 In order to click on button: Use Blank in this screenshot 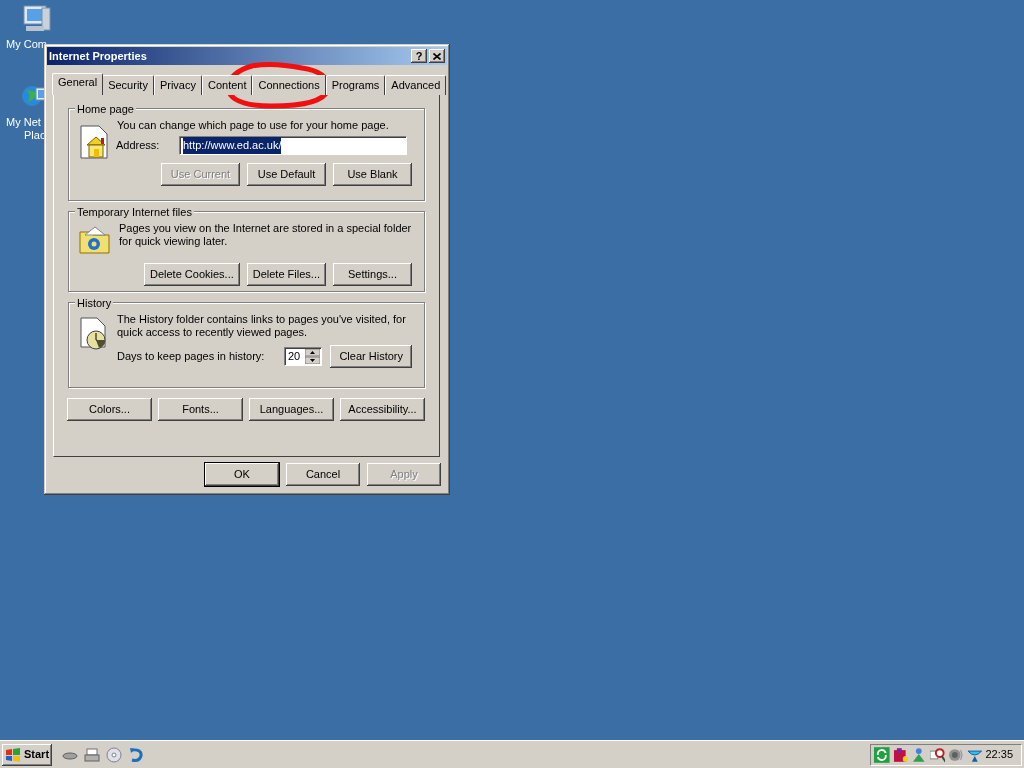, I will do `click(372, 174)`.